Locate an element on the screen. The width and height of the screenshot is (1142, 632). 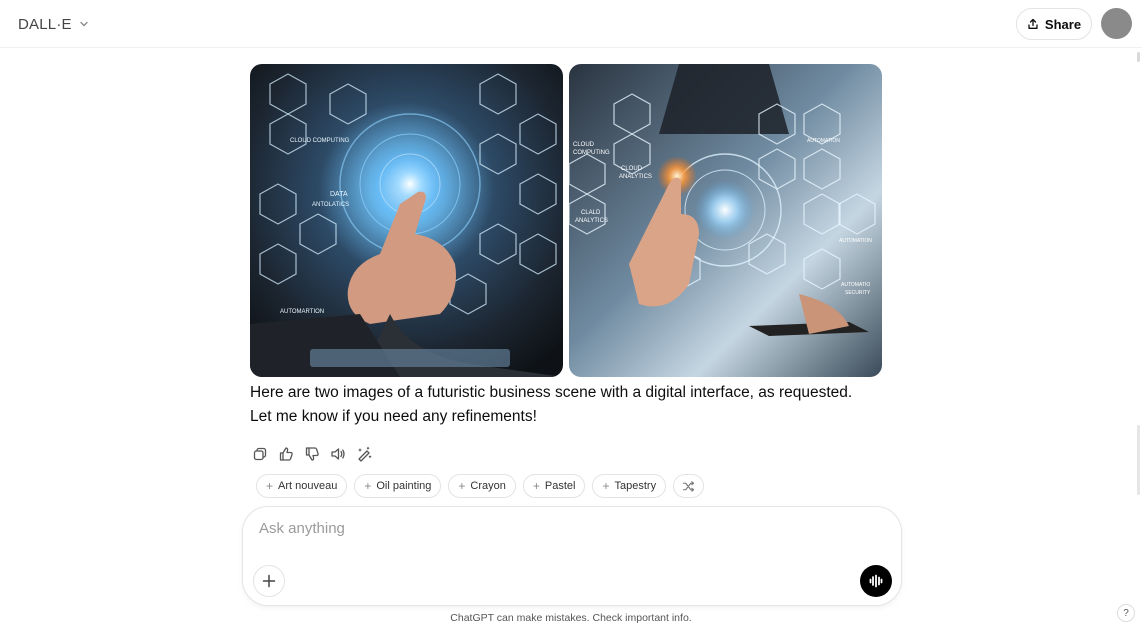
thumbs-up-button is located at coordinates (286, 454).